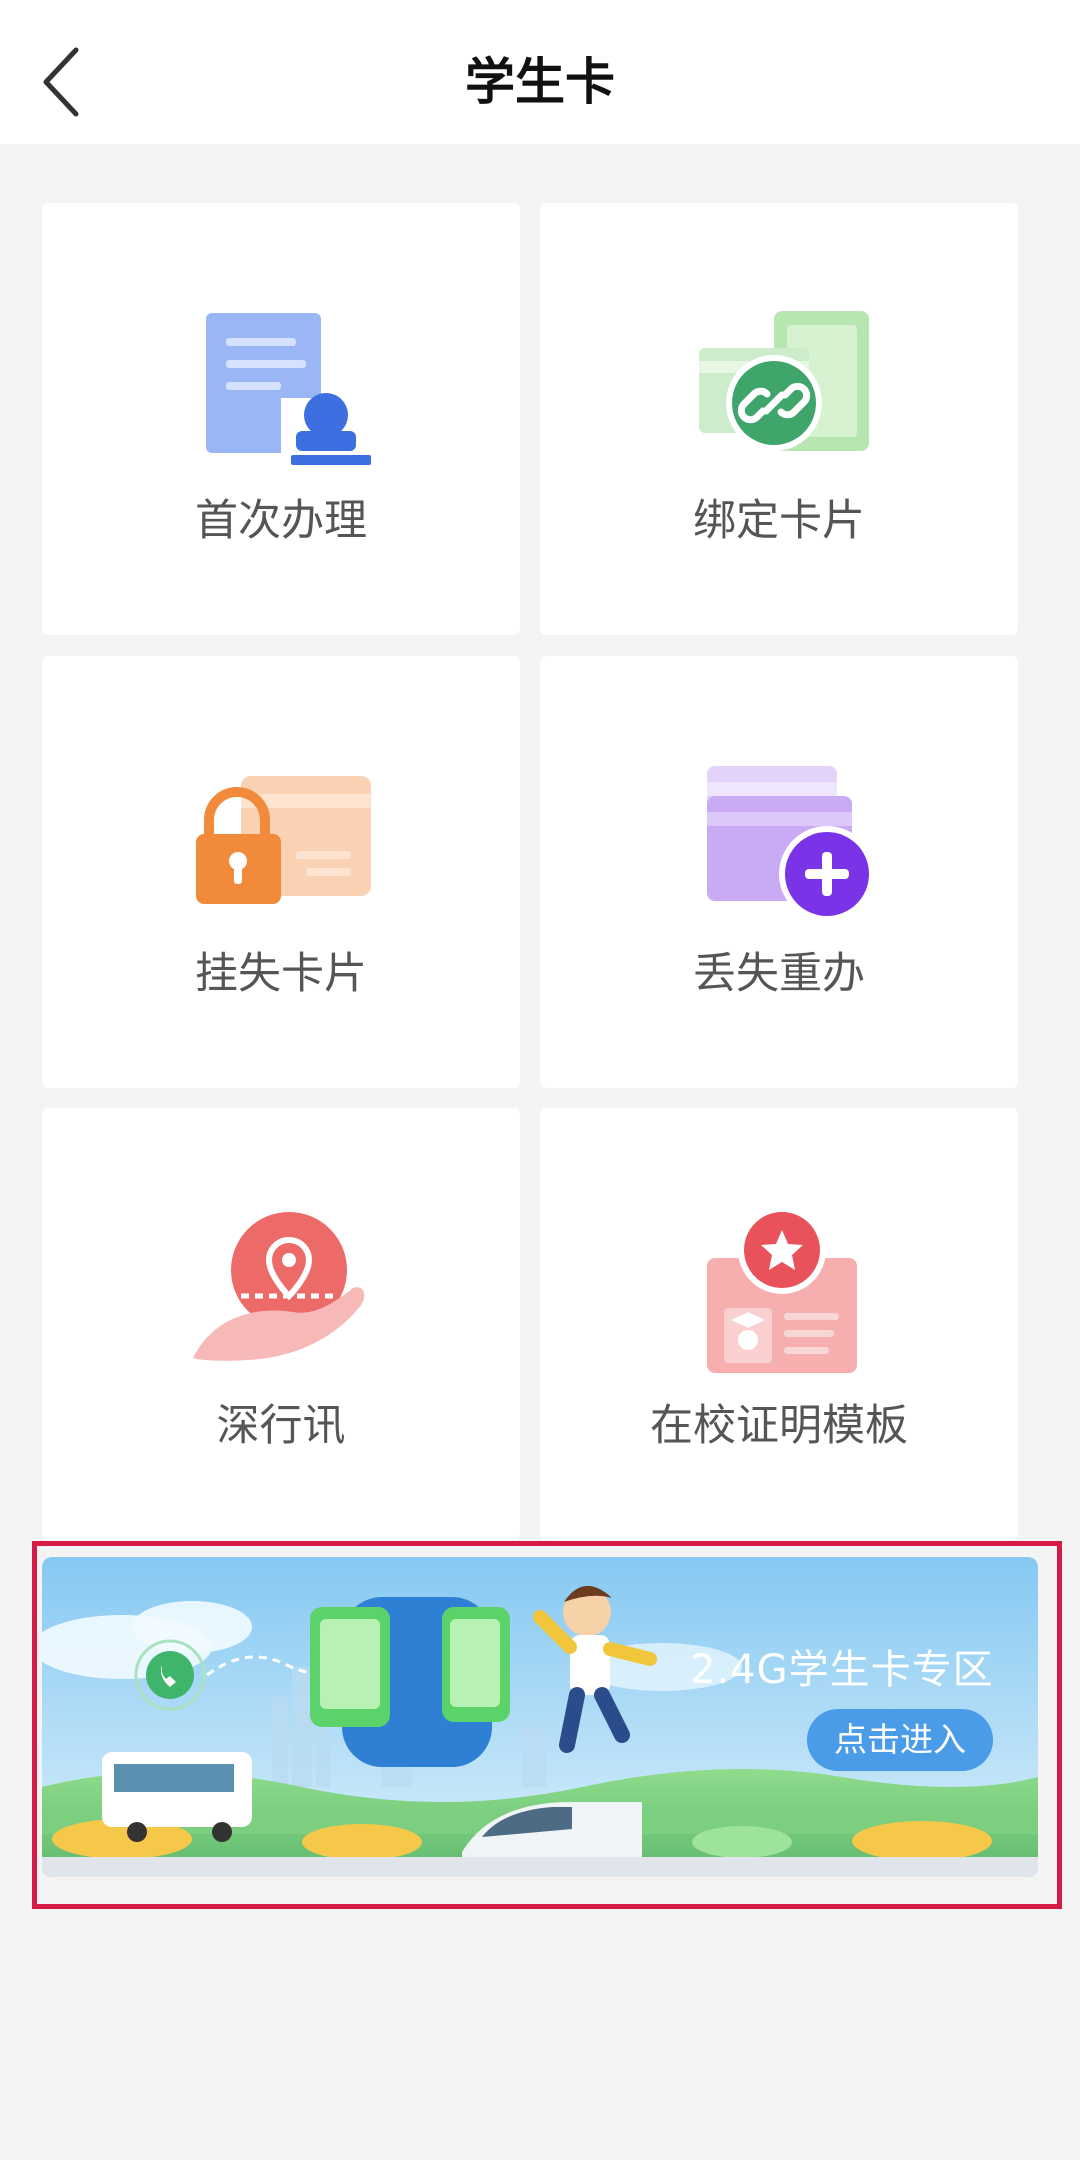 This screenshot has width=1080, height=2160. I want to click on tile-reissue-lost-card: 丢失重办, so click(779, 872).